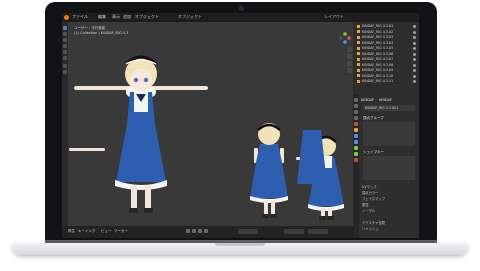 This screenshot has height=271, width=480. I want to click on render-tab-icon, so click(356, 106).